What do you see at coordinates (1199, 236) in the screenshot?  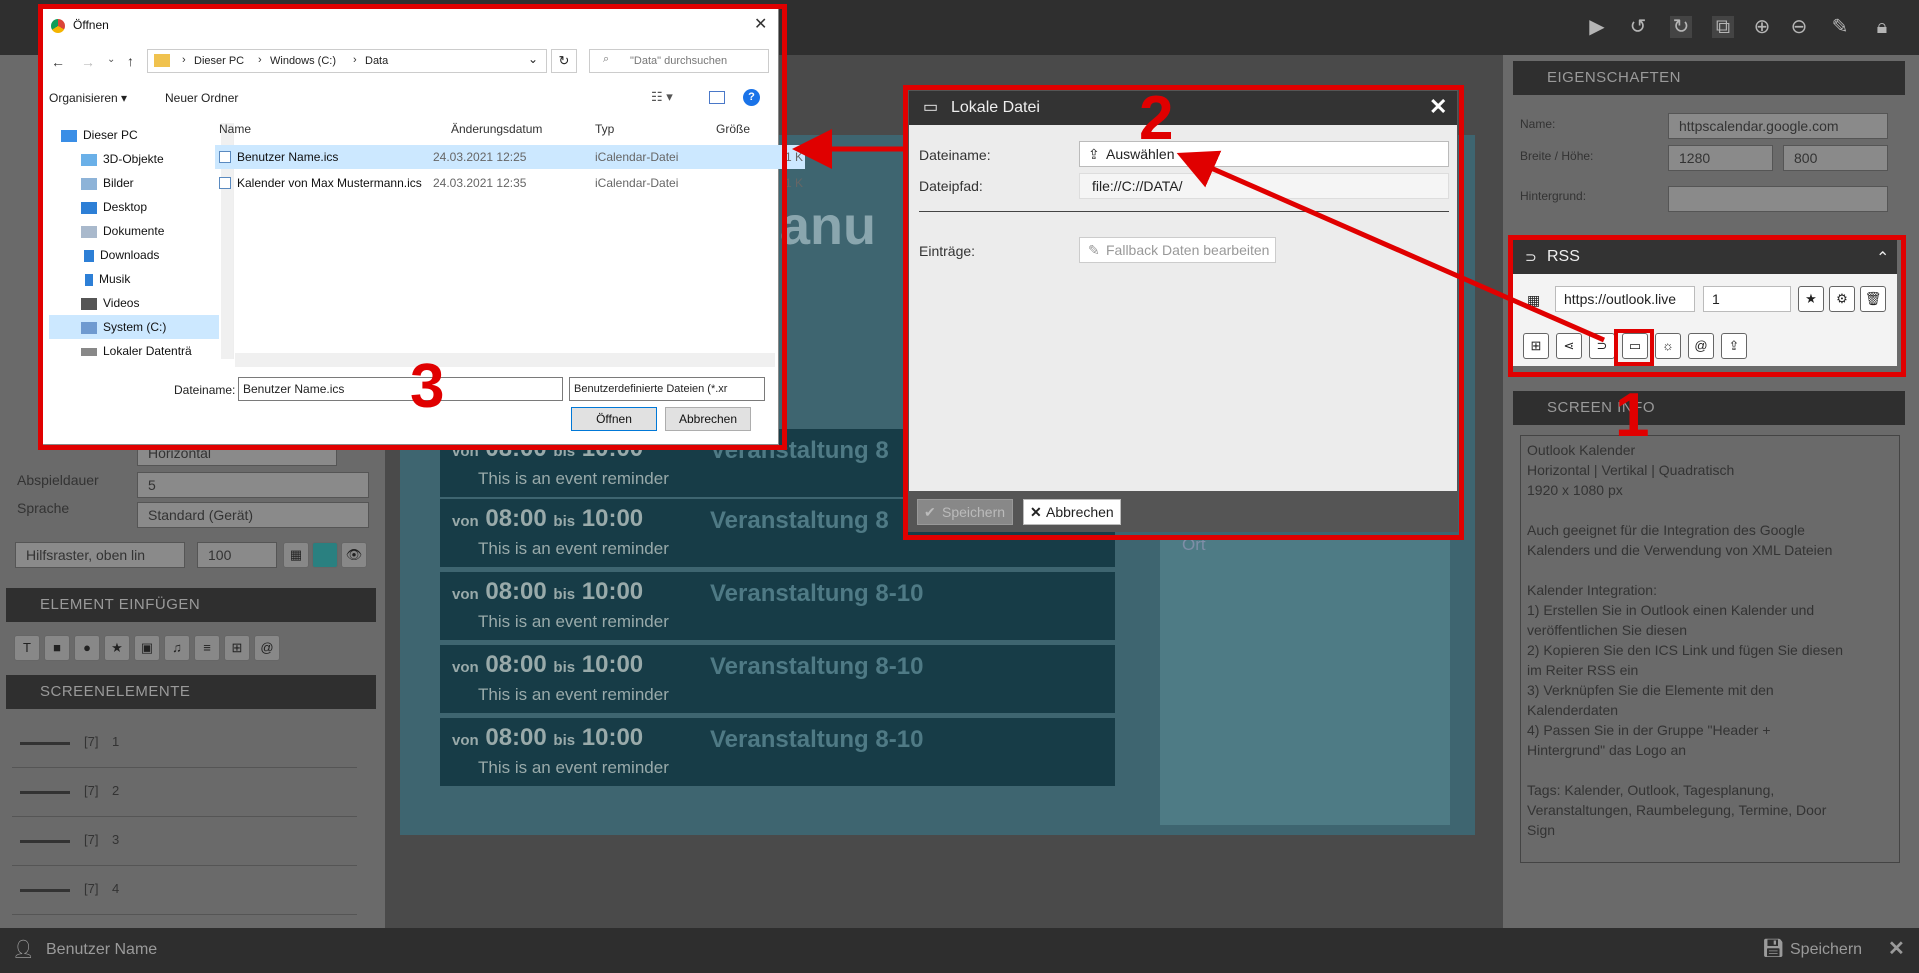 I see `annotation-arrows` at bounding box center [1199, 236].